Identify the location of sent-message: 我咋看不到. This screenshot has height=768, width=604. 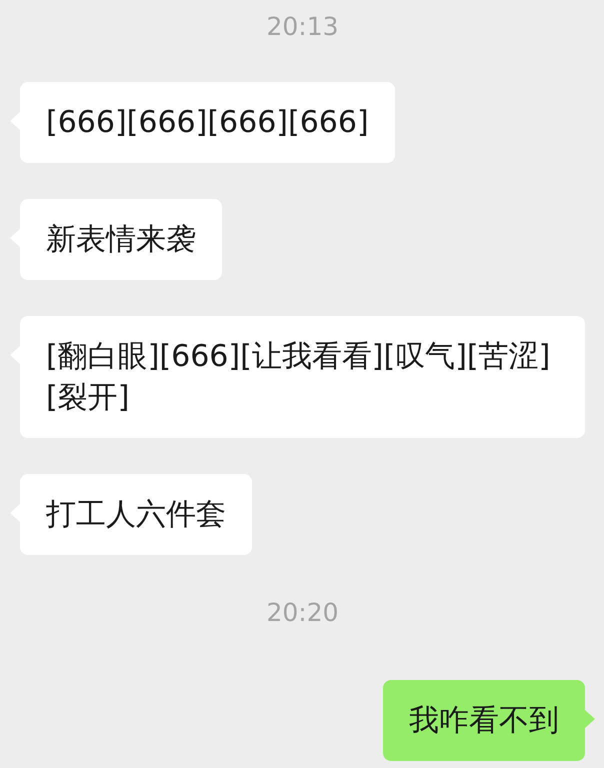
(484, 720).